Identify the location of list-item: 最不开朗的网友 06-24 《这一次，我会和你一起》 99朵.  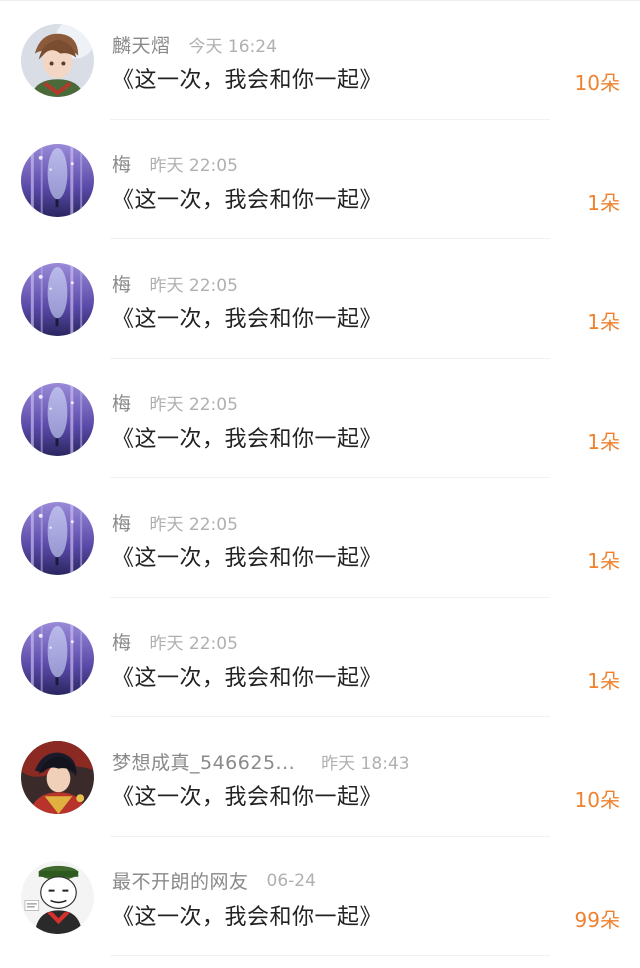
(320, 896).